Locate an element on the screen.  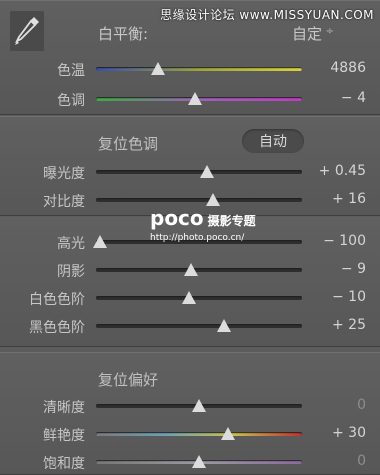
site-watermark: 思缘设计论坛 www.MISSYUAN.COM is located at coordinates (267, 15).